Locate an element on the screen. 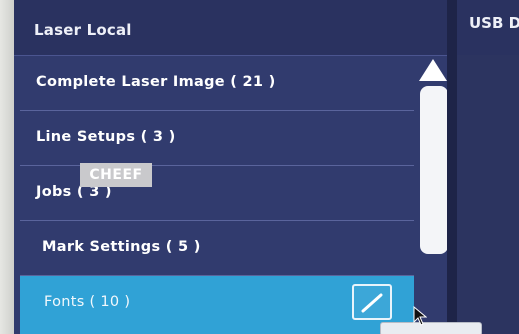 Image resolution: width=519 pixels, height=334 pixels. list-item-complete-laser-image: Complete Laser Image ( 21 ) is located at coordinates (217, 83).